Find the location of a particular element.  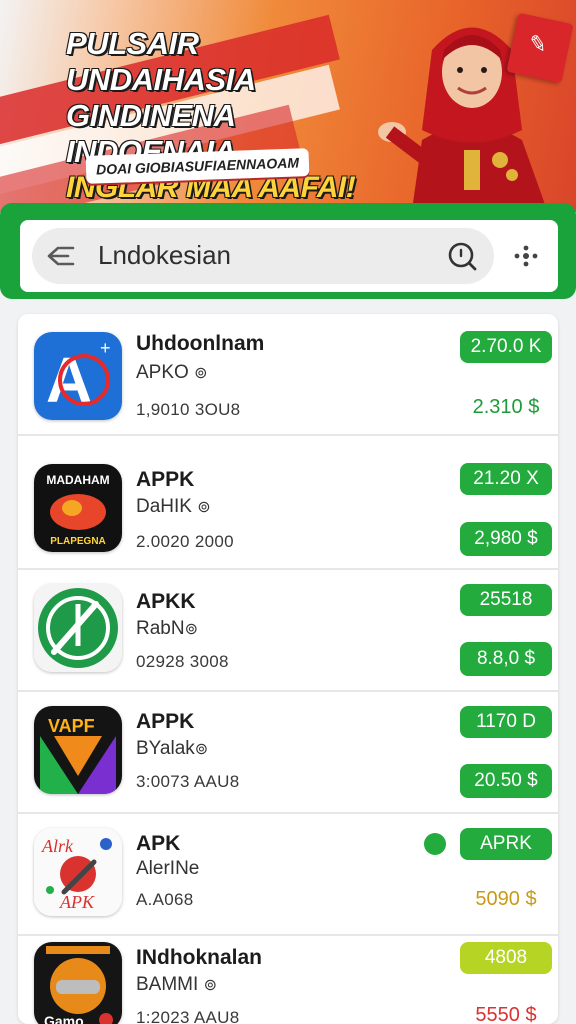

status-dot is located at coordinates (435, 844).